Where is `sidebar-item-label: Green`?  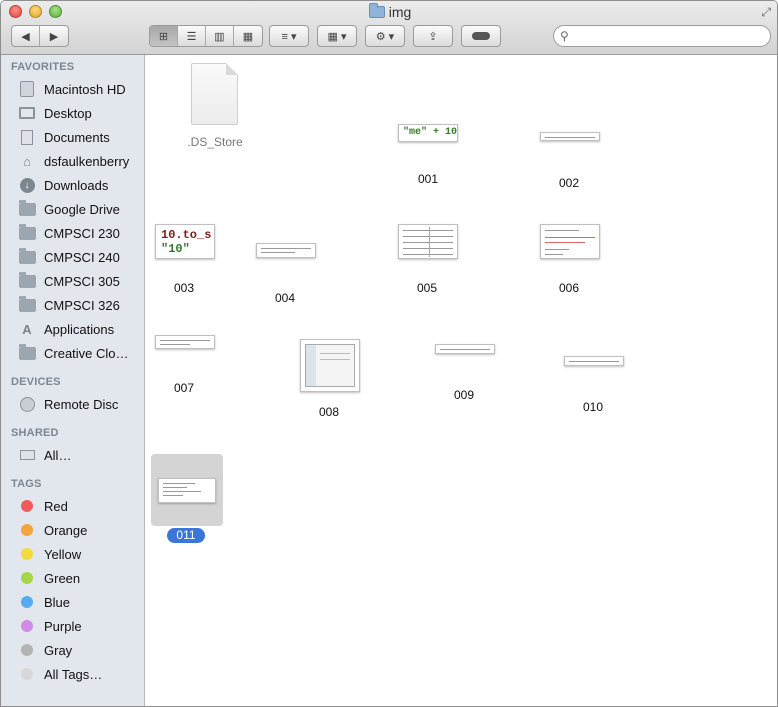
sidebar-item-label: Green is located at coordinates (62, 578).